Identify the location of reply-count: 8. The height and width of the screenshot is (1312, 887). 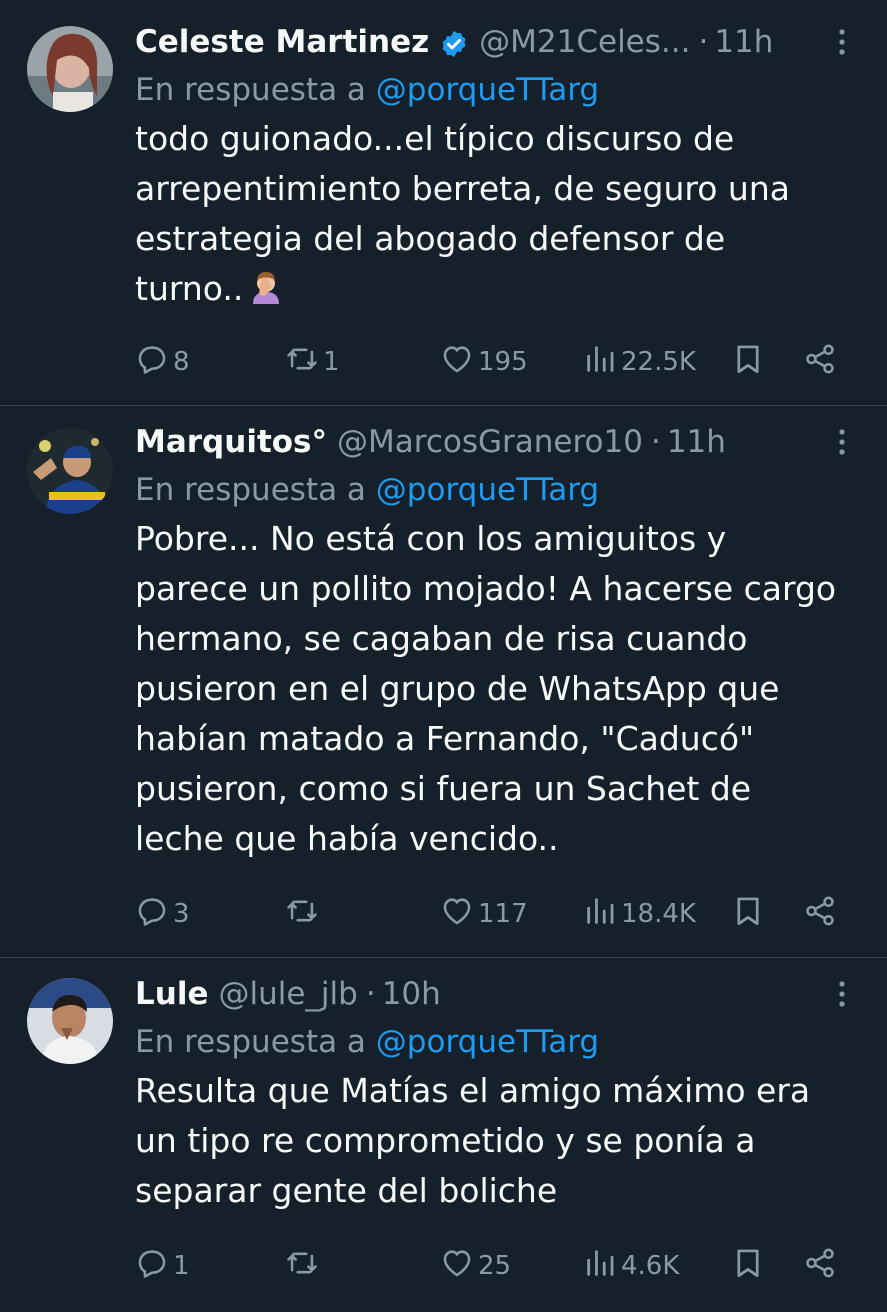
(181, 362).